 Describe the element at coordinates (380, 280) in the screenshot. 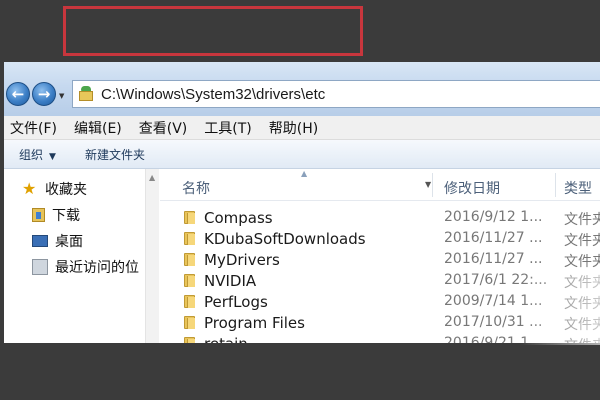

I see `table-row: NVIDIA 2017/6/1 22:... 文件夹` at that location.